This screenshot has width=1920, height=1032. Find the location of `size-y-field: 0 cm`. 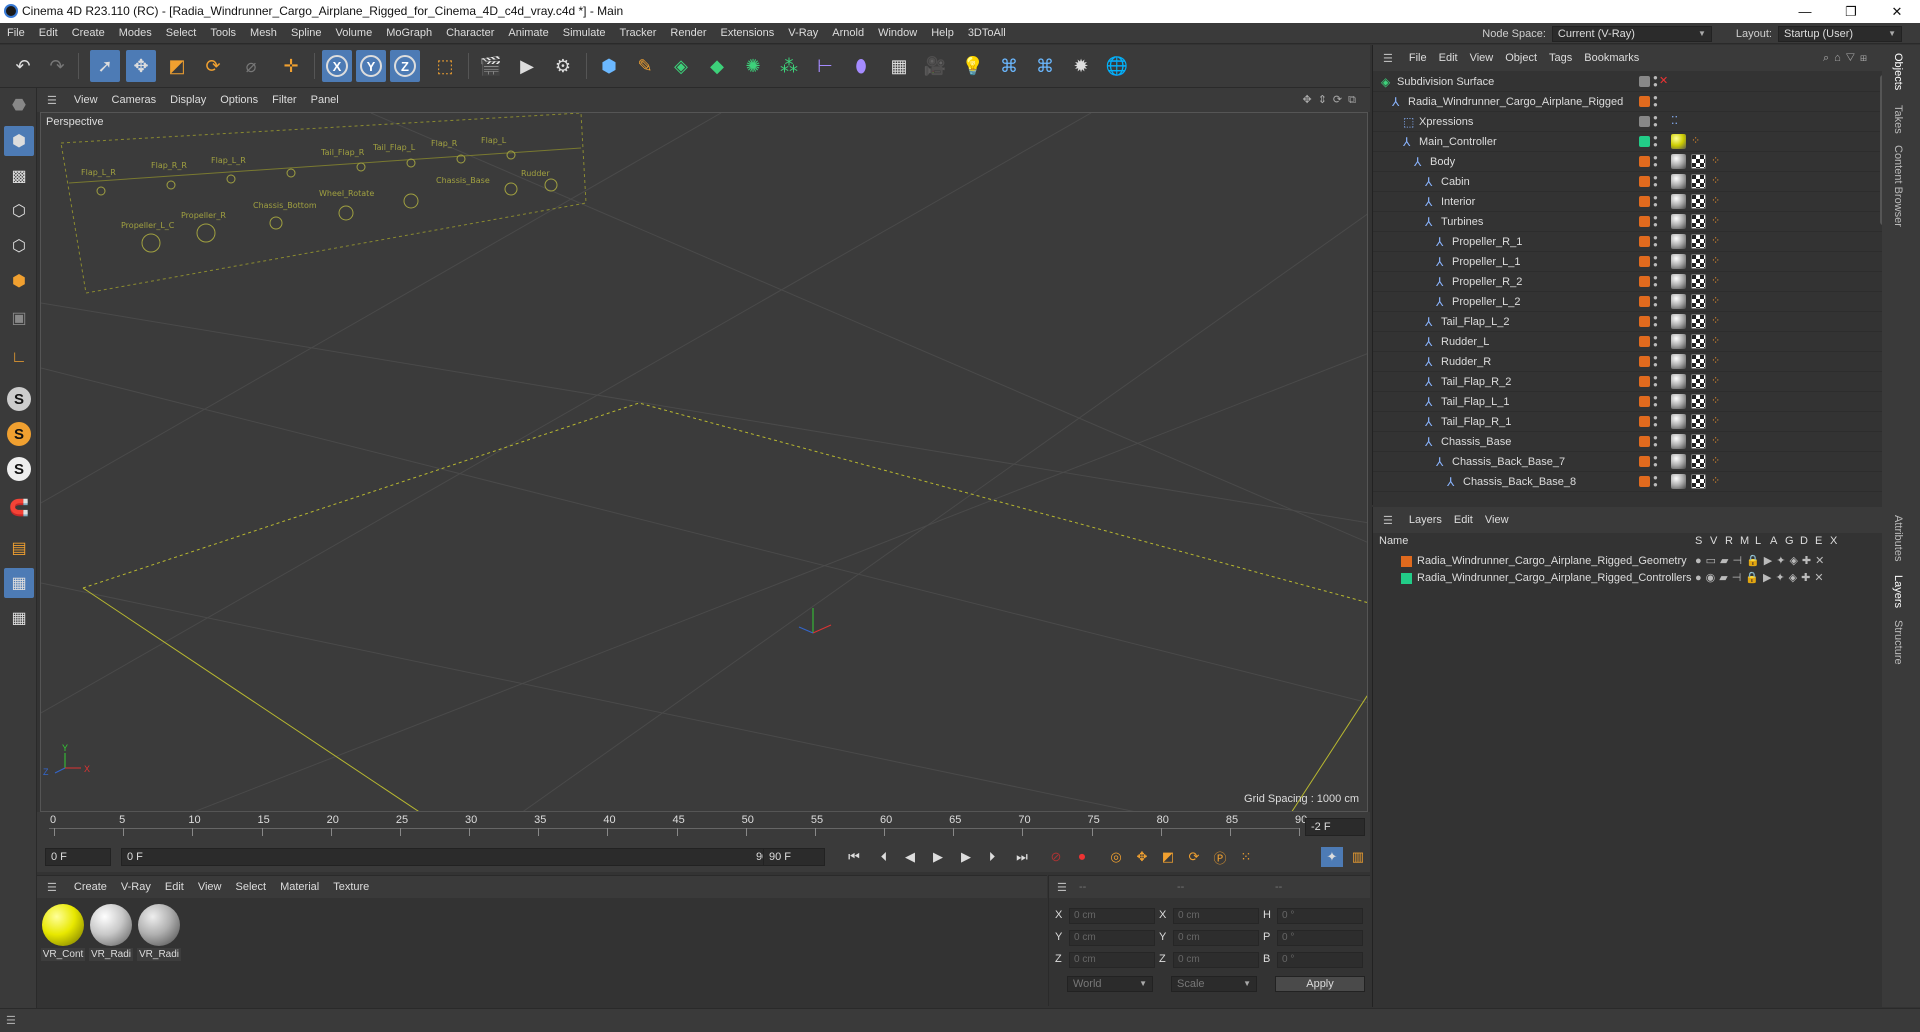

size-y-field: 0 cm is located at coordinates (1216, 938).